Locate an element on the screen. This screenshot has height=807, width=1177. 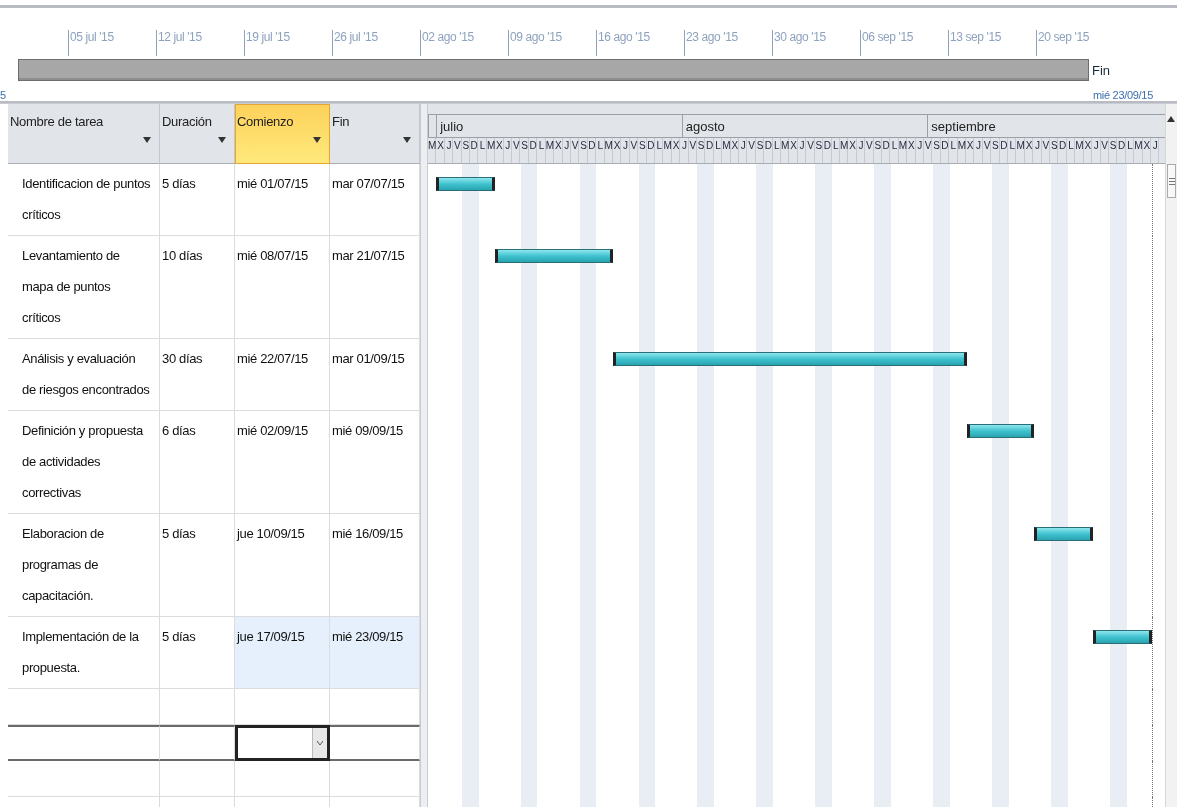
date-tick: 13 sep '15 is located at coordinates (992, 43).